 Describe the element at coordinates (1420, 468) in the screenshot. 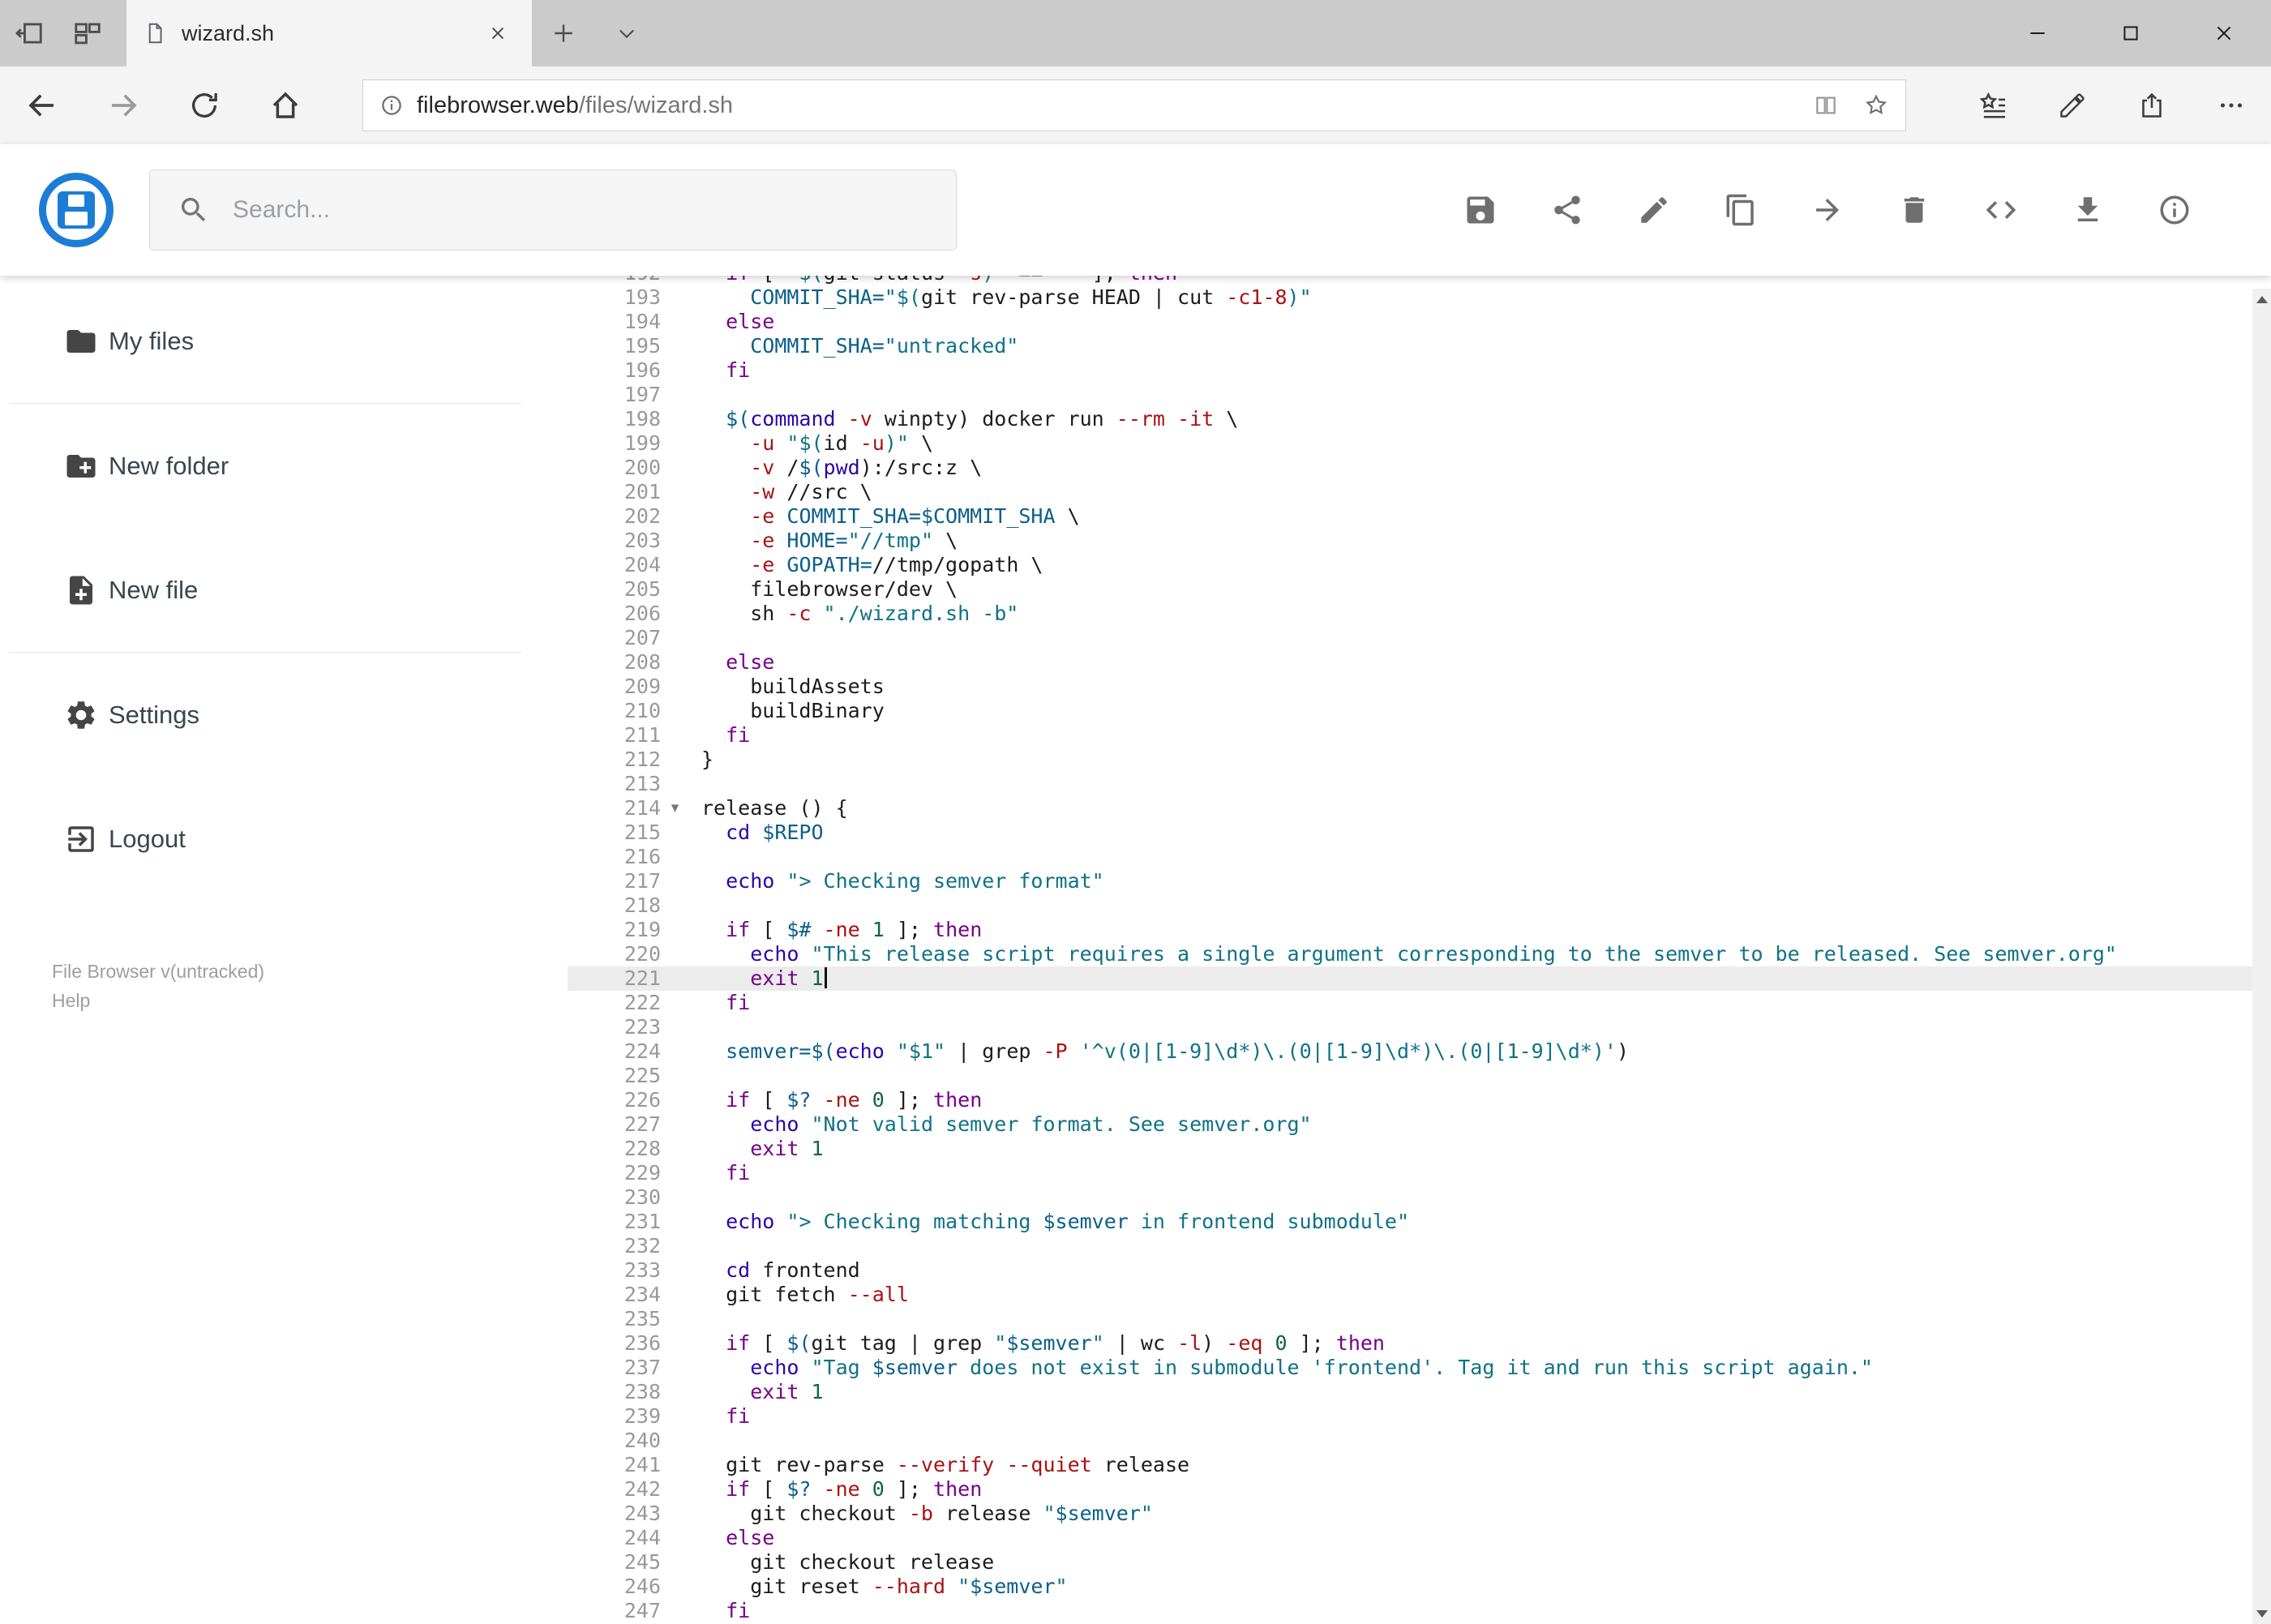

I see `code-line-200: 200 -v /$(pwd):/src:z \` at that location.